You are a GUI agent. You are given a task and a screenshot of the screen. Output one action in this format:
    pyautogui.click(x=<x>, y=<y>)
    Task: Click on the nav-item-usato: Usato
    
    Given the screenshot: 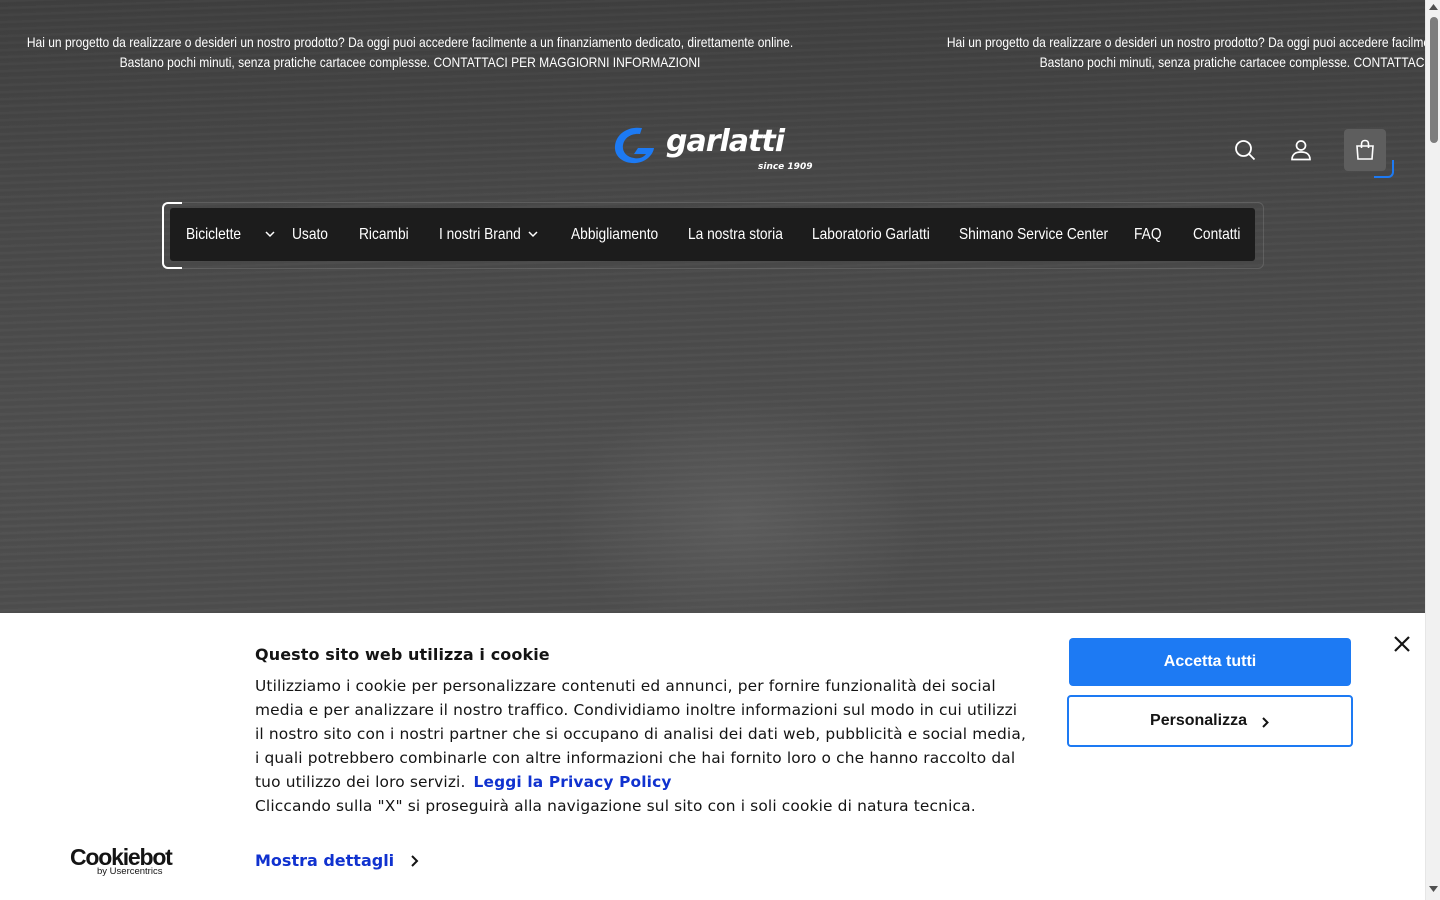 What is the action you would take?
    pyautogui.click(x=313, y=234)
    